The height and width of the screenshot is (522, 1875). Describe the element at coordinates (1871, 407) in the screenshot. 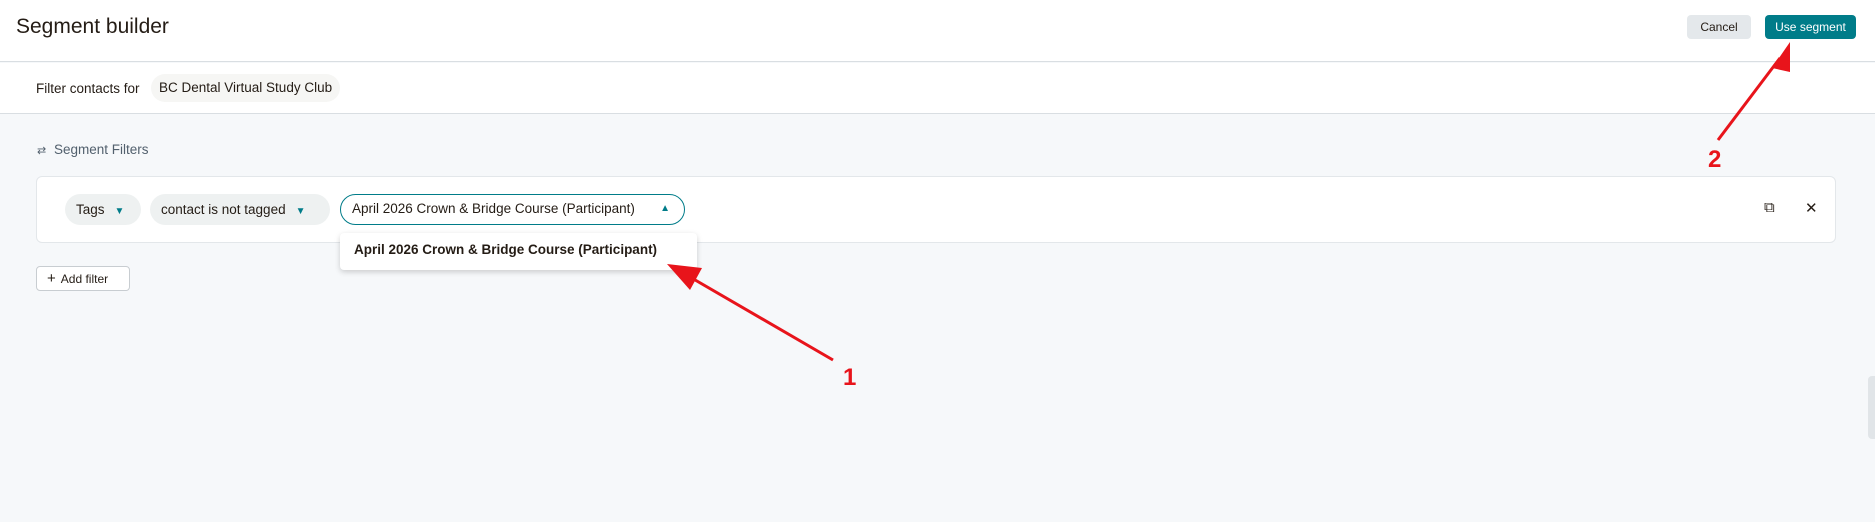

I see `scrollbar-handle` at that location.